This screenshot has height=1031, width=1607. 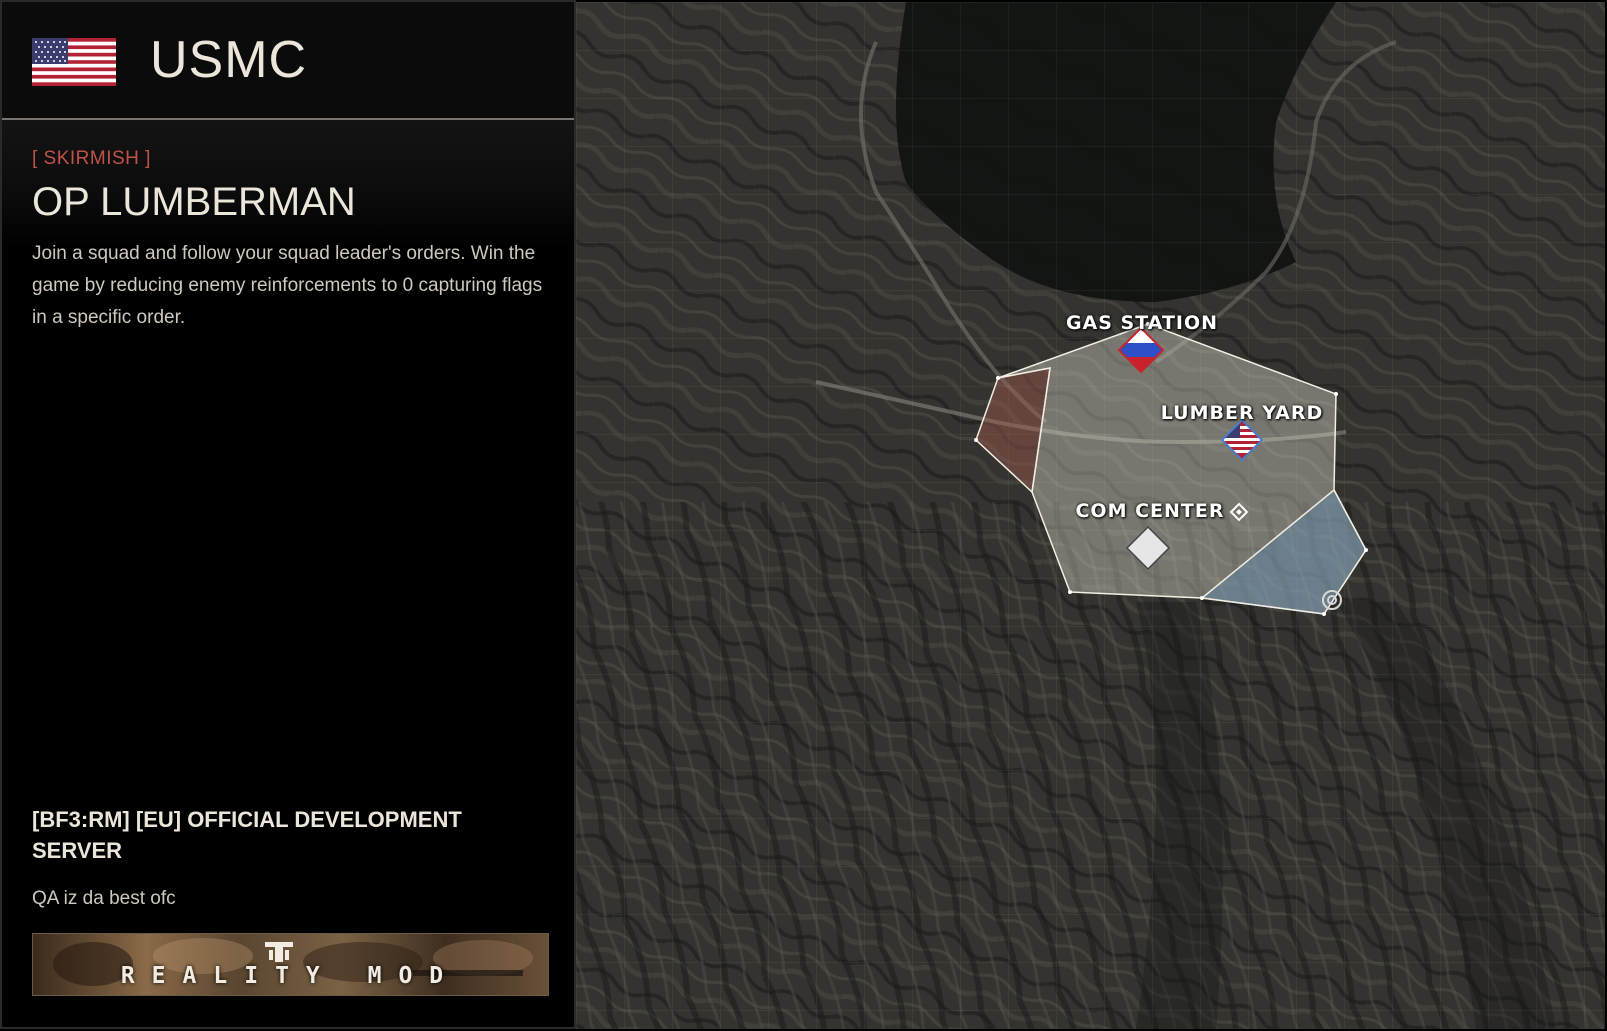 What do you see at coordinates (279, 952) in the screenshot?
I see `reality-mod-logo-icon` at bounding box center [279, 952].